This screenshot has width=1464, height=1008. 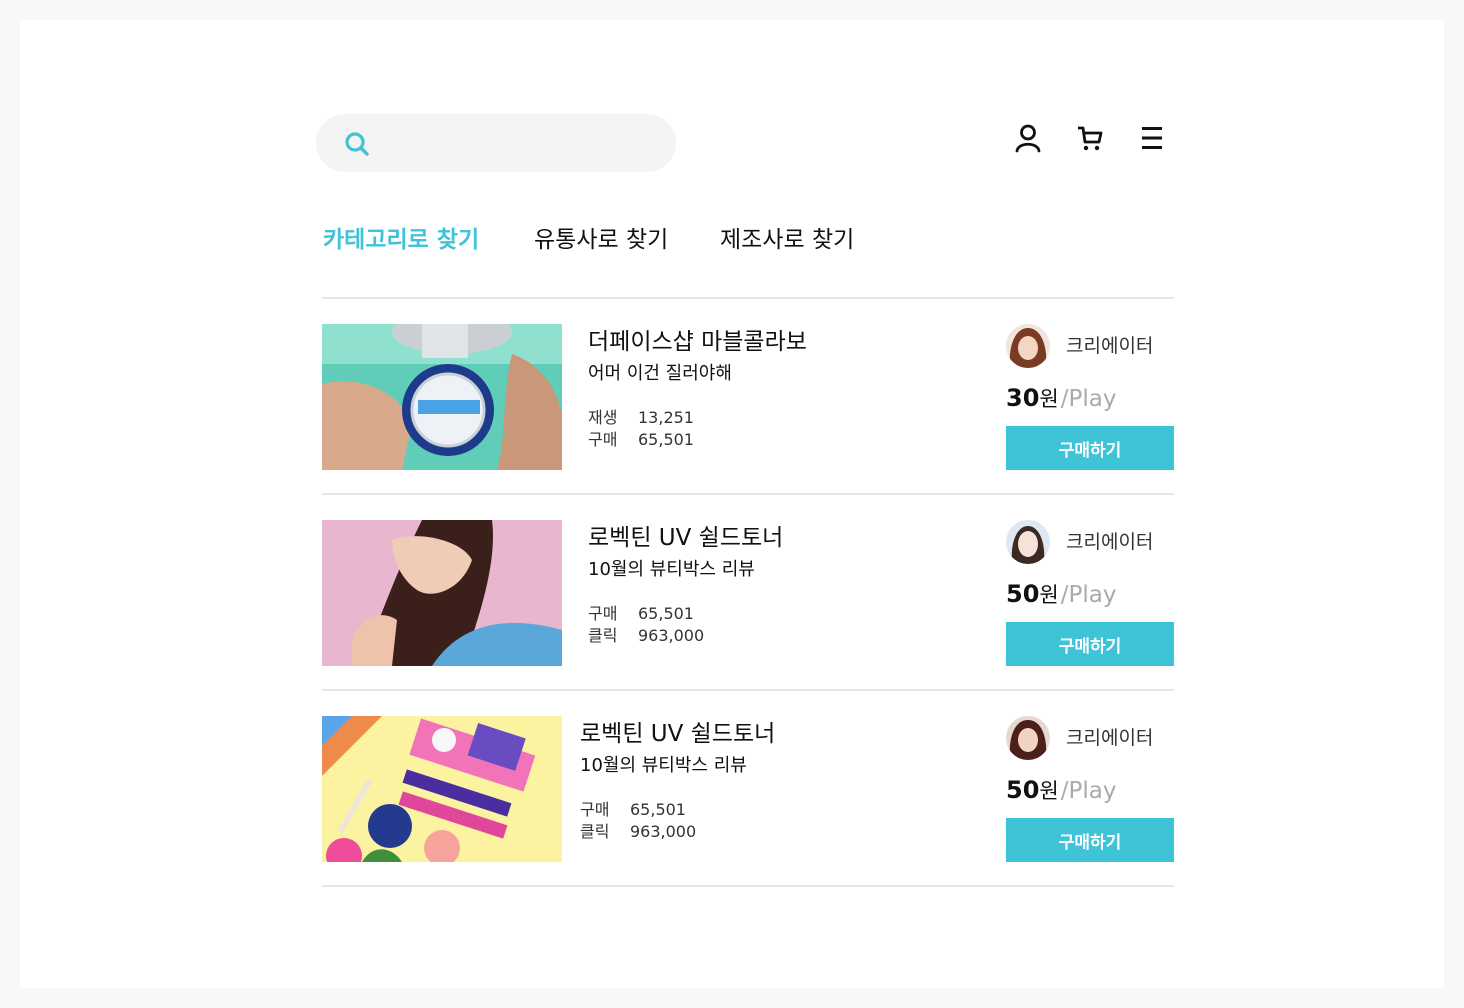 What do you see at coordinates (787, 240) in the screenshot?
I see `tab-manufacturer: 제조사로 찾기` at bounding box center [787, 240].